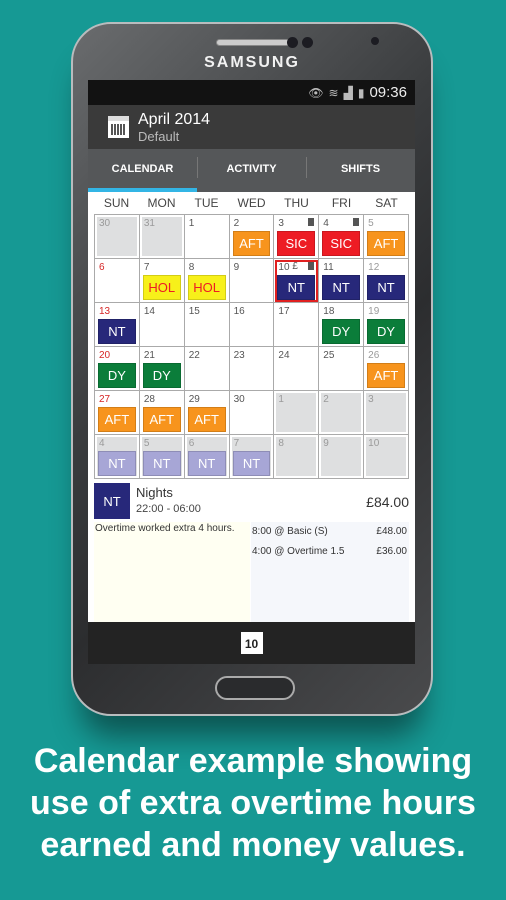 The height and width of the screenshot is (900, 506). I want to click on calendar-day-cell: 7 HOL, so click(162, 281).